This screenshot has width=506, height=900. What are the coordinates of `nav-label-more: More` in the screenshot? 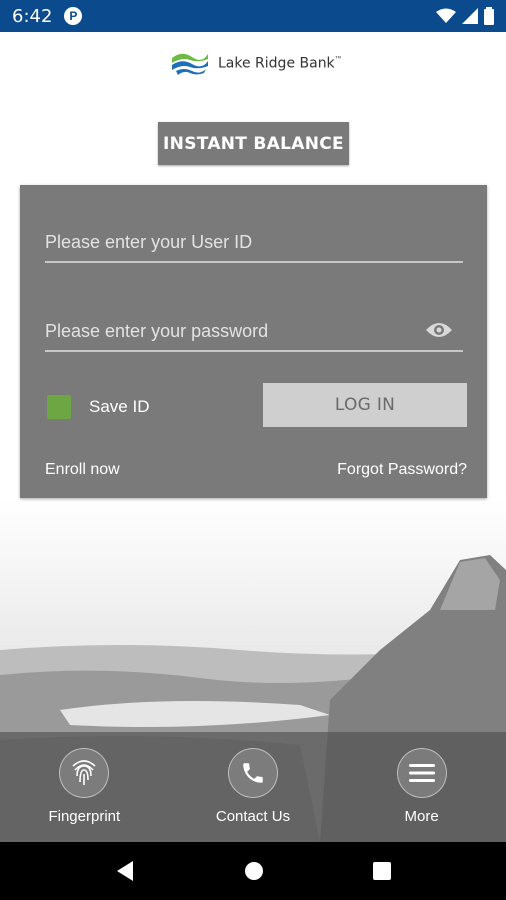 It's located at (421, 816).